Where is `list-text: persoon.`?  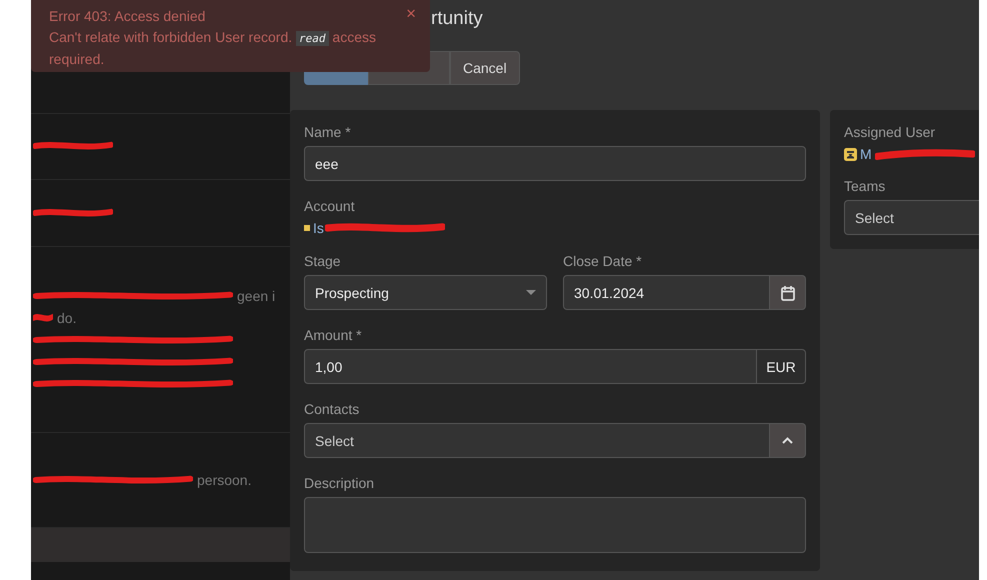 list-text: persoon. is located at coordinates (224, 480).